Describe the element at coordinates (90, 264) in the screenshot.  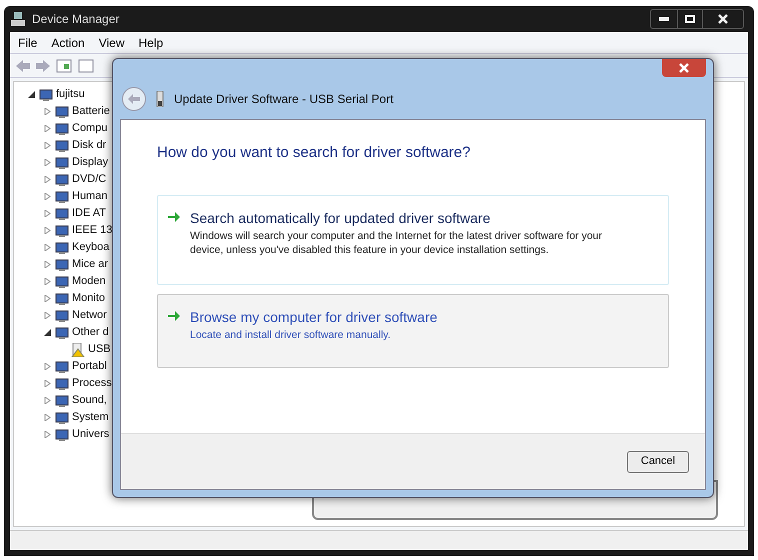
I see `tree-item: Mice ar` at that location.